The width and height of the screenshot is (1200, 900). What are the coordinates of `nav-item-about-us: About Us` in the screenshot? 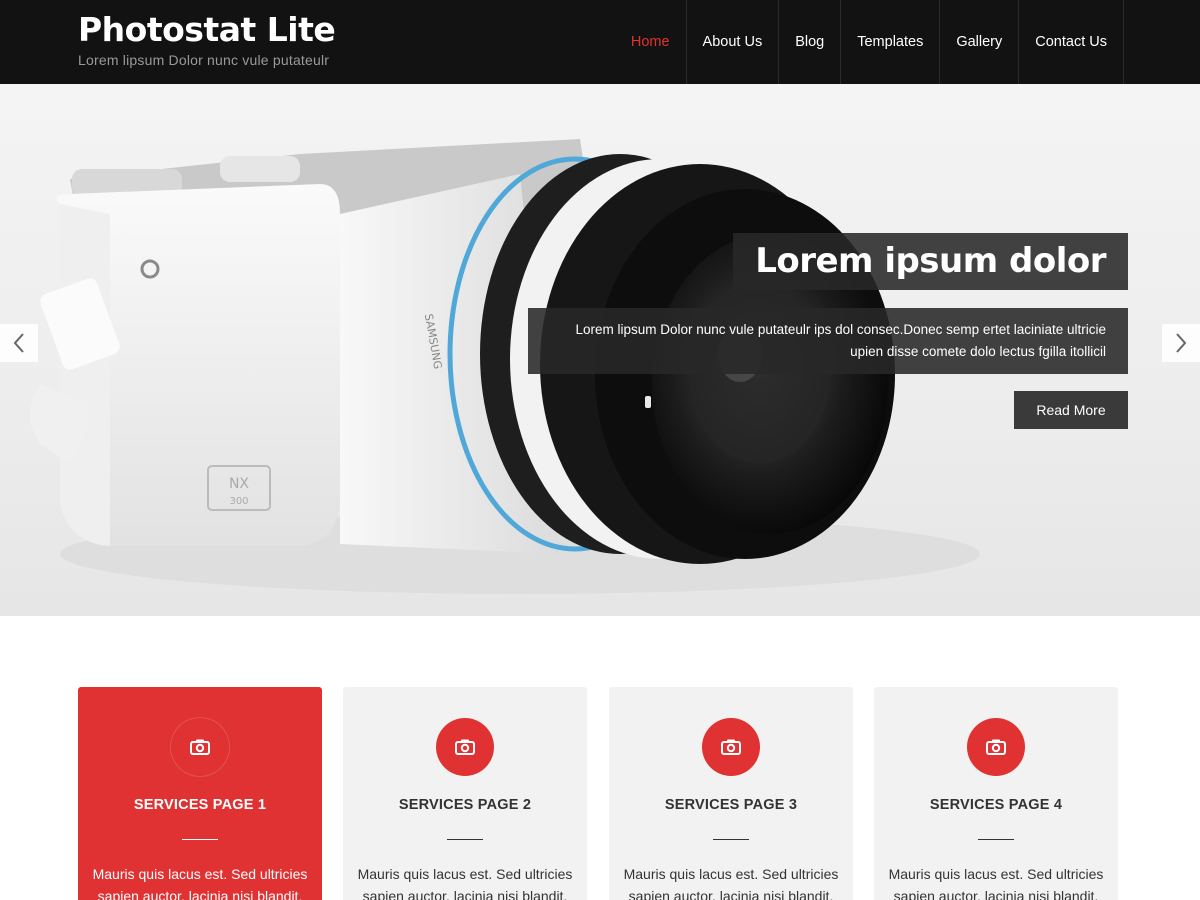 It's located at (733, 42).